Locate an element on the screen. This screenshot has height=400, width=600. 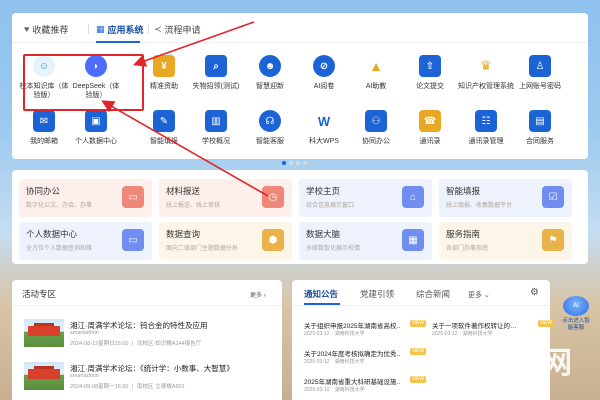
robot-icon: AI is located at coordinates (576, 306).